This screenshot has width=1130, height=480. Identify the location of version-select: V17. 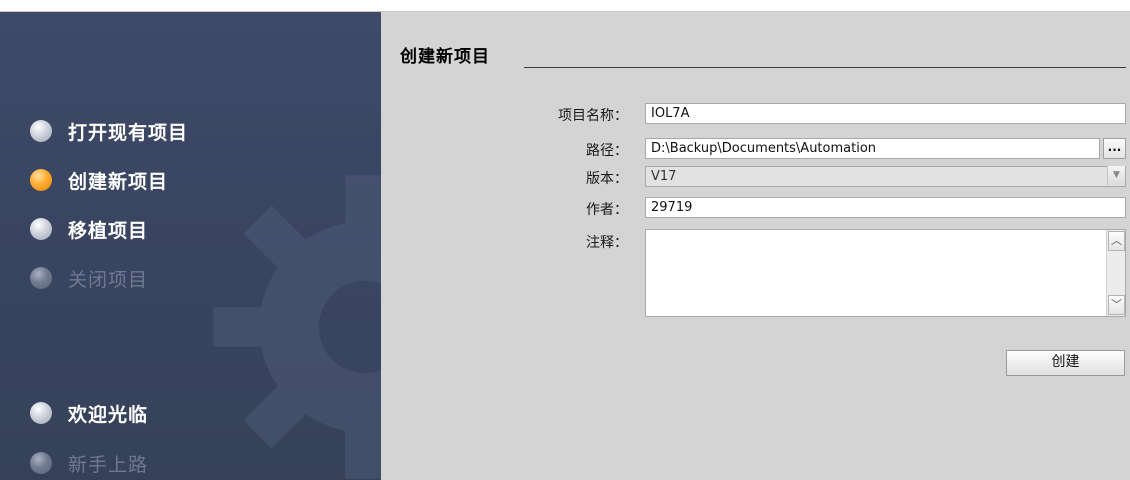
(885, 176).